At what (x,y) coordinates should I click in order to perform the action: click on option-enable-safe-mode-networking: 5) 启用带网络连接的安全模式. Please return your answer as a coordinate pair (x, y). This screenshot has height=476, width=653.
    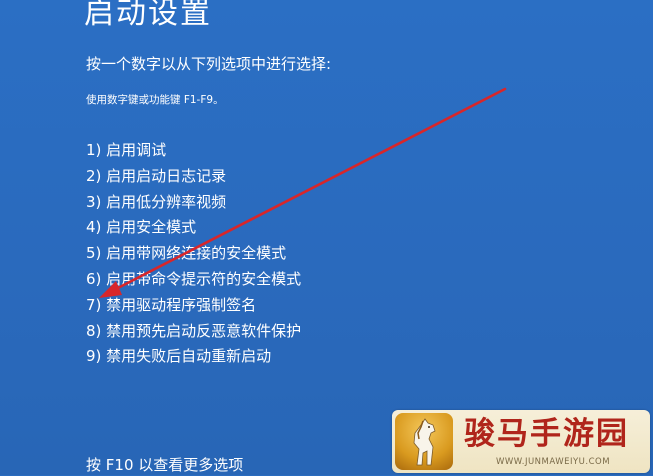
    Looking at the image, I should click on (193, 254).